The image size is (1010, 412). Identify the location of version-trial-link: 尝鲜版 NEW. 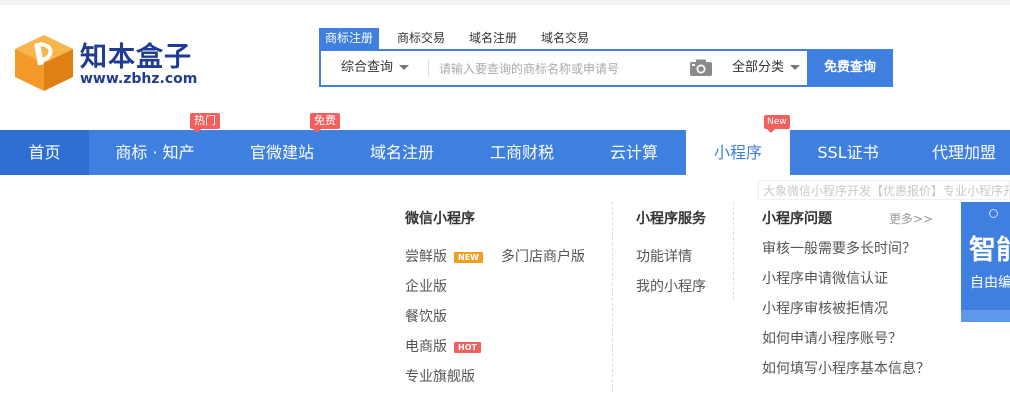
(444, 256).